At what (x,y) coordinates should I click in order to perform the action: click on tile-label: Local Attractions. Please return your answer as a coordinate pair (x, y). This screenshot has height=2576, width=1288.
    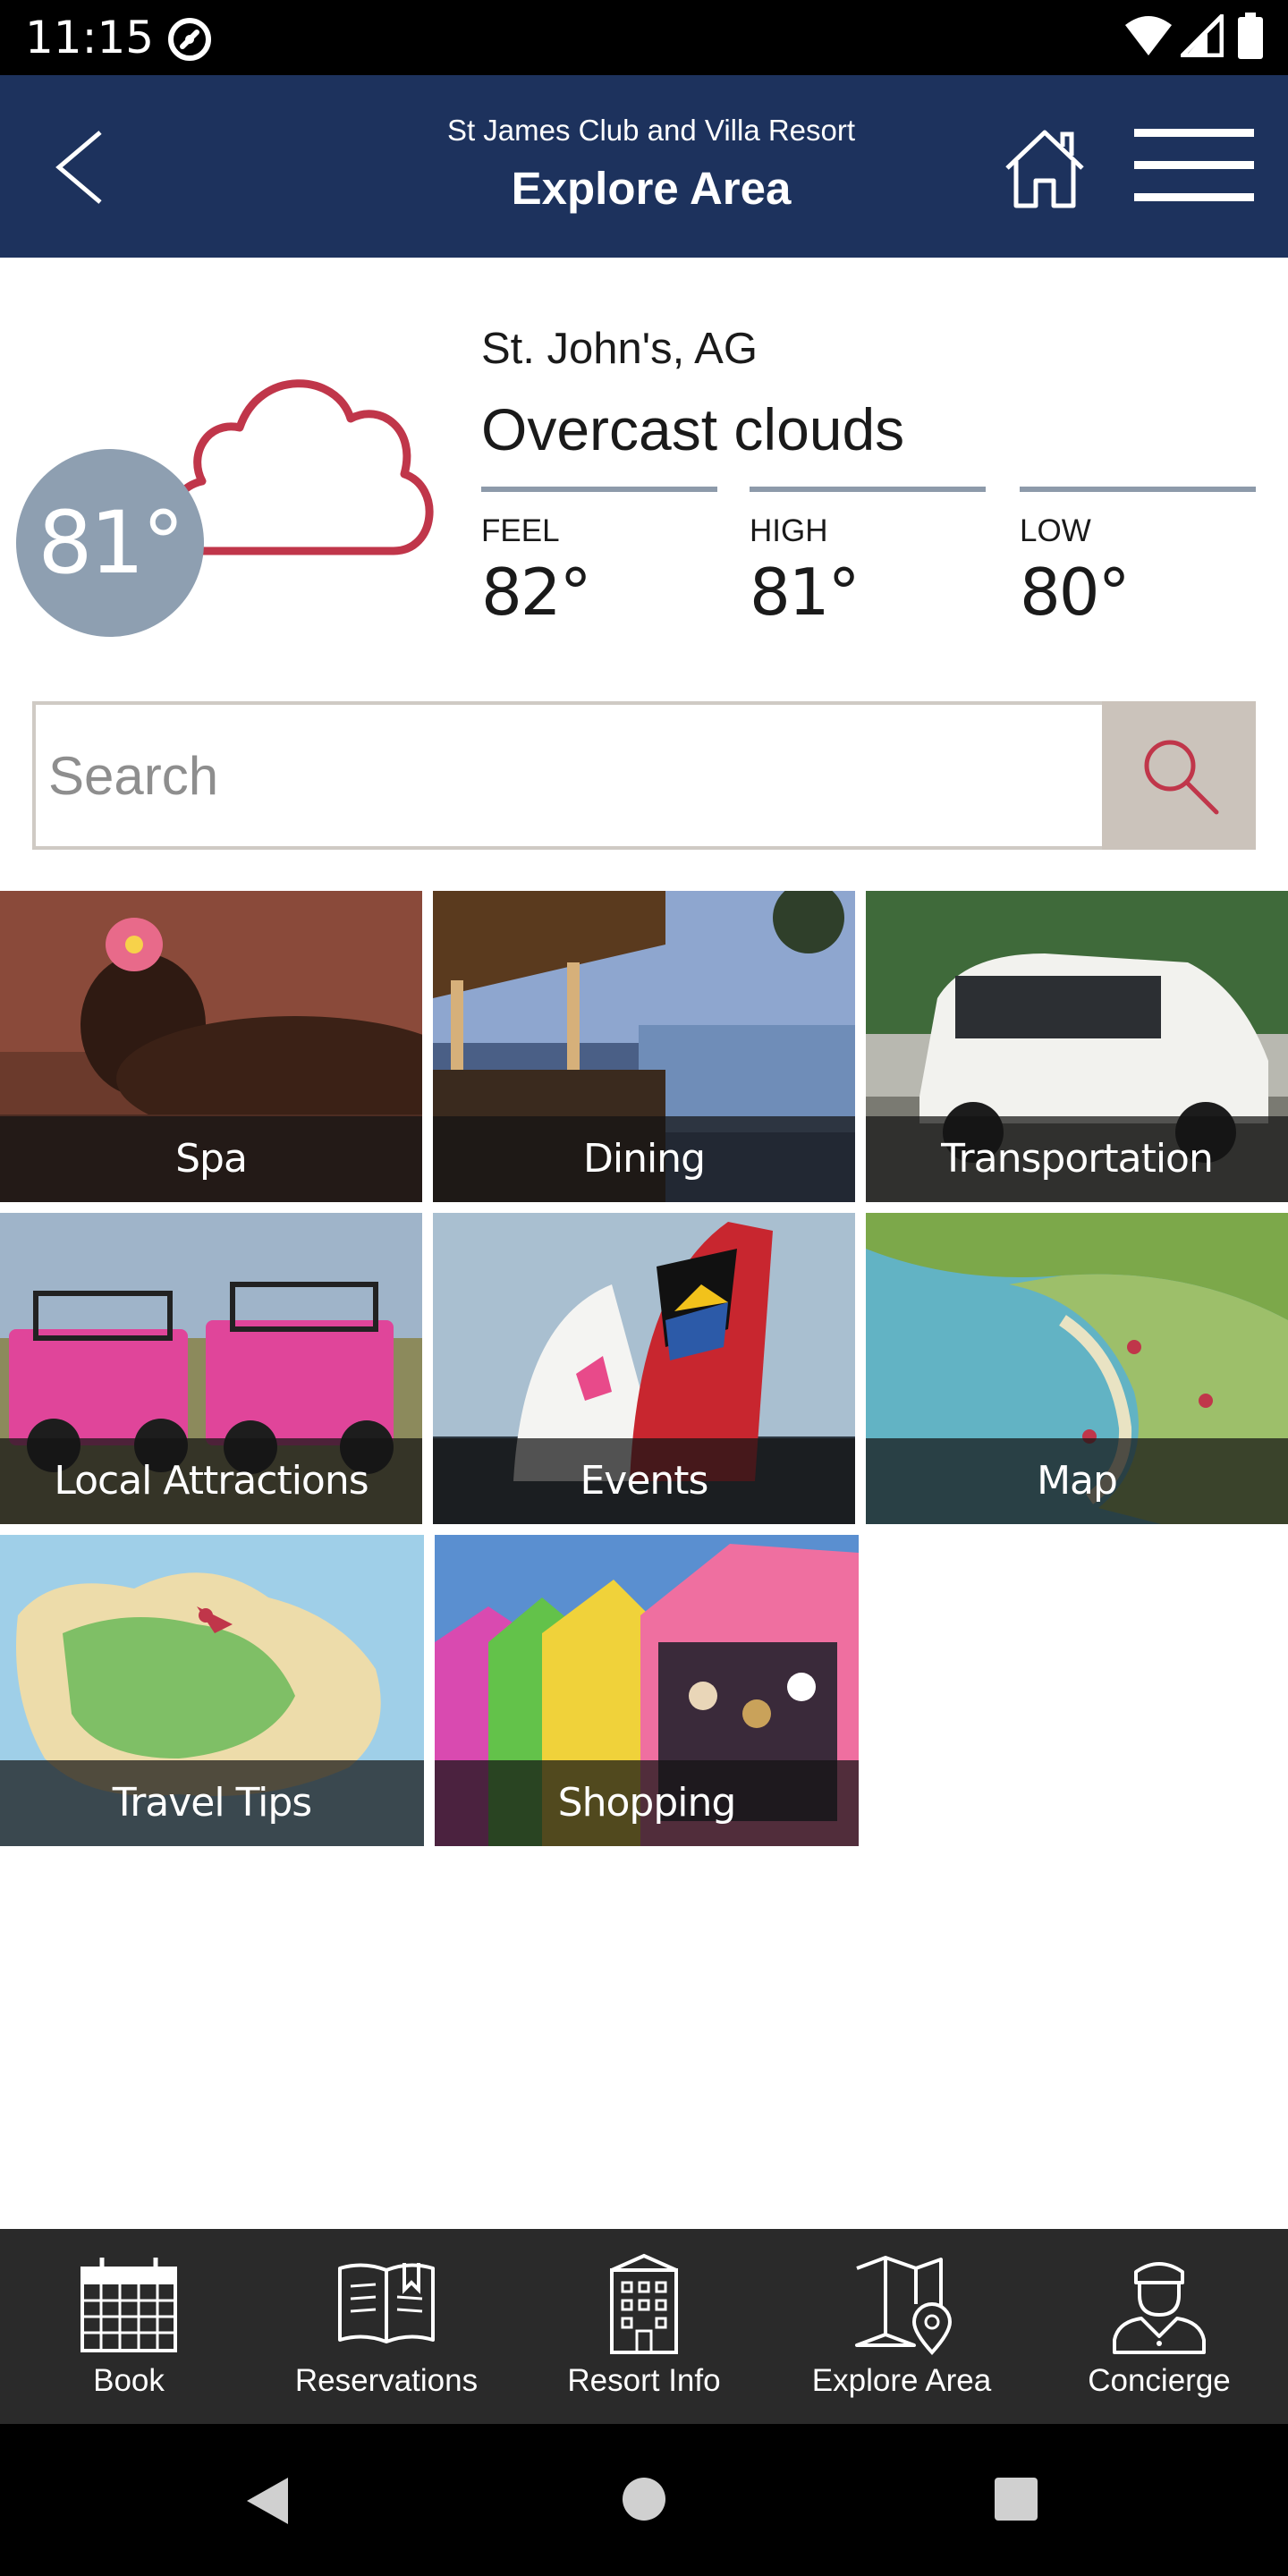
    Looking at the image, I should click on (211, 1481).